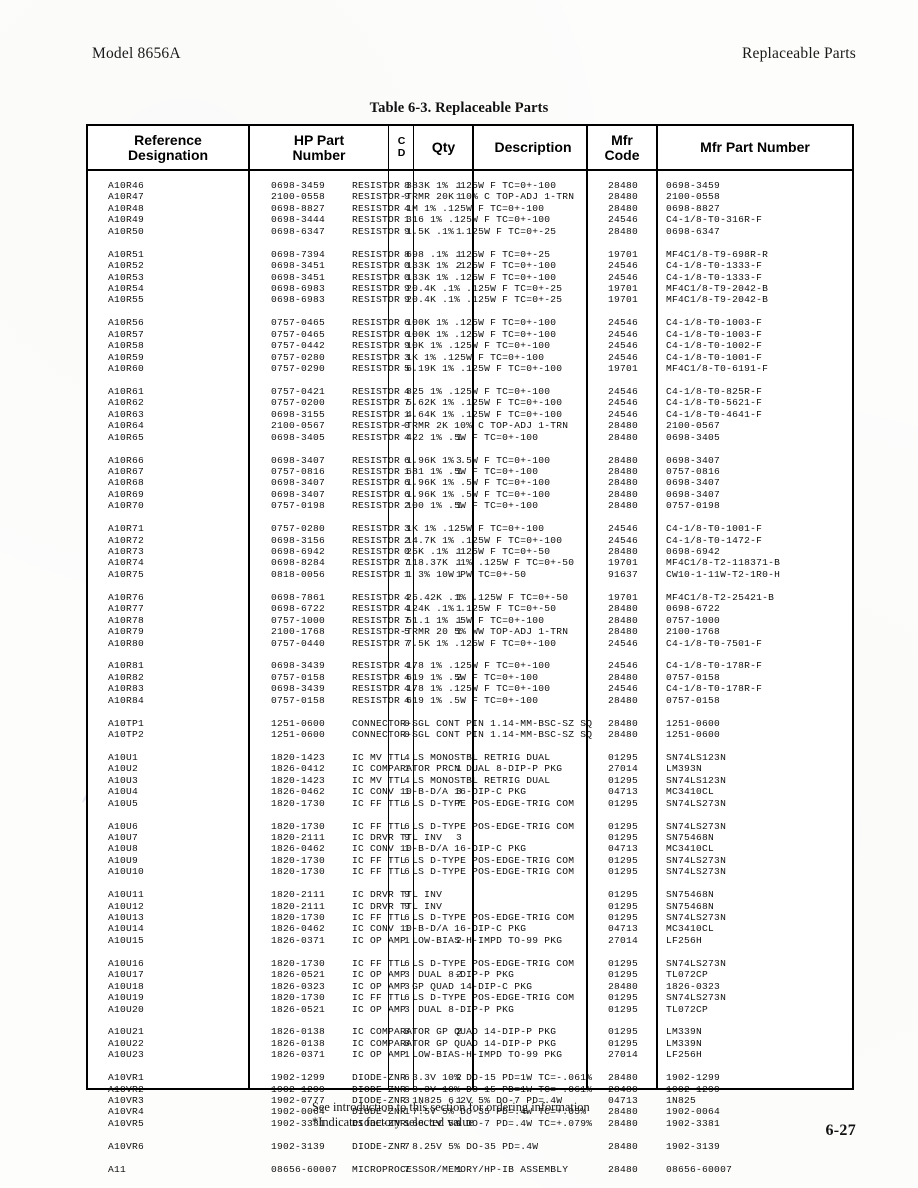  Describe the element at coordinates (126, 506) in the screenshot. I see `table-cell-reference: A10R70` at that location.